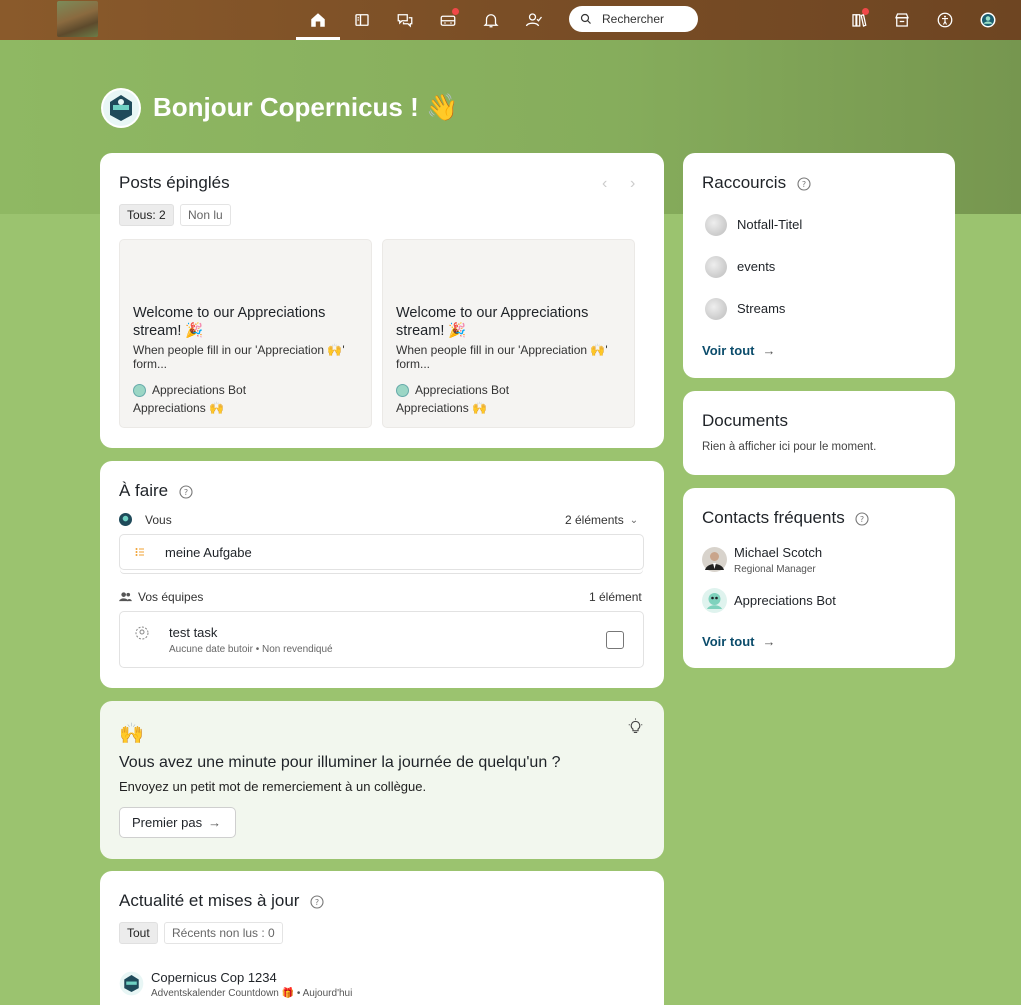 The image size is (1021, 1005). What do you see at coordinates (632, 184) in the screenshot?
I see `chevron-right-icon: ›` at bounding box center [632, 184].